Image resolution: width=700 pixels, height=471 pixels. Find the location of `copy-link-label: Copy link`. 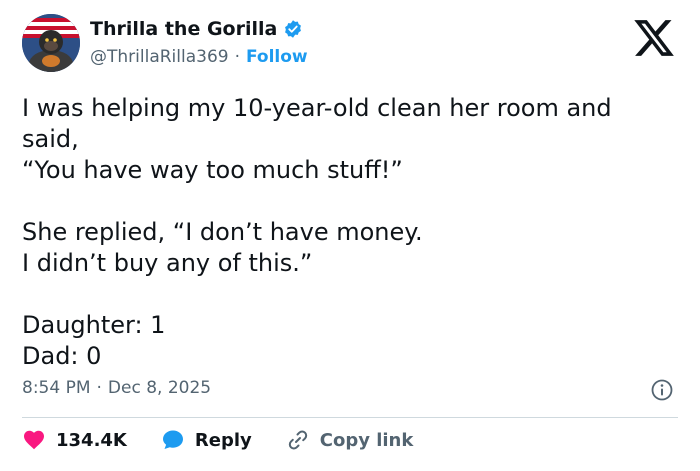

copy-link-label: Copy link is located at coordinates (366, 440).